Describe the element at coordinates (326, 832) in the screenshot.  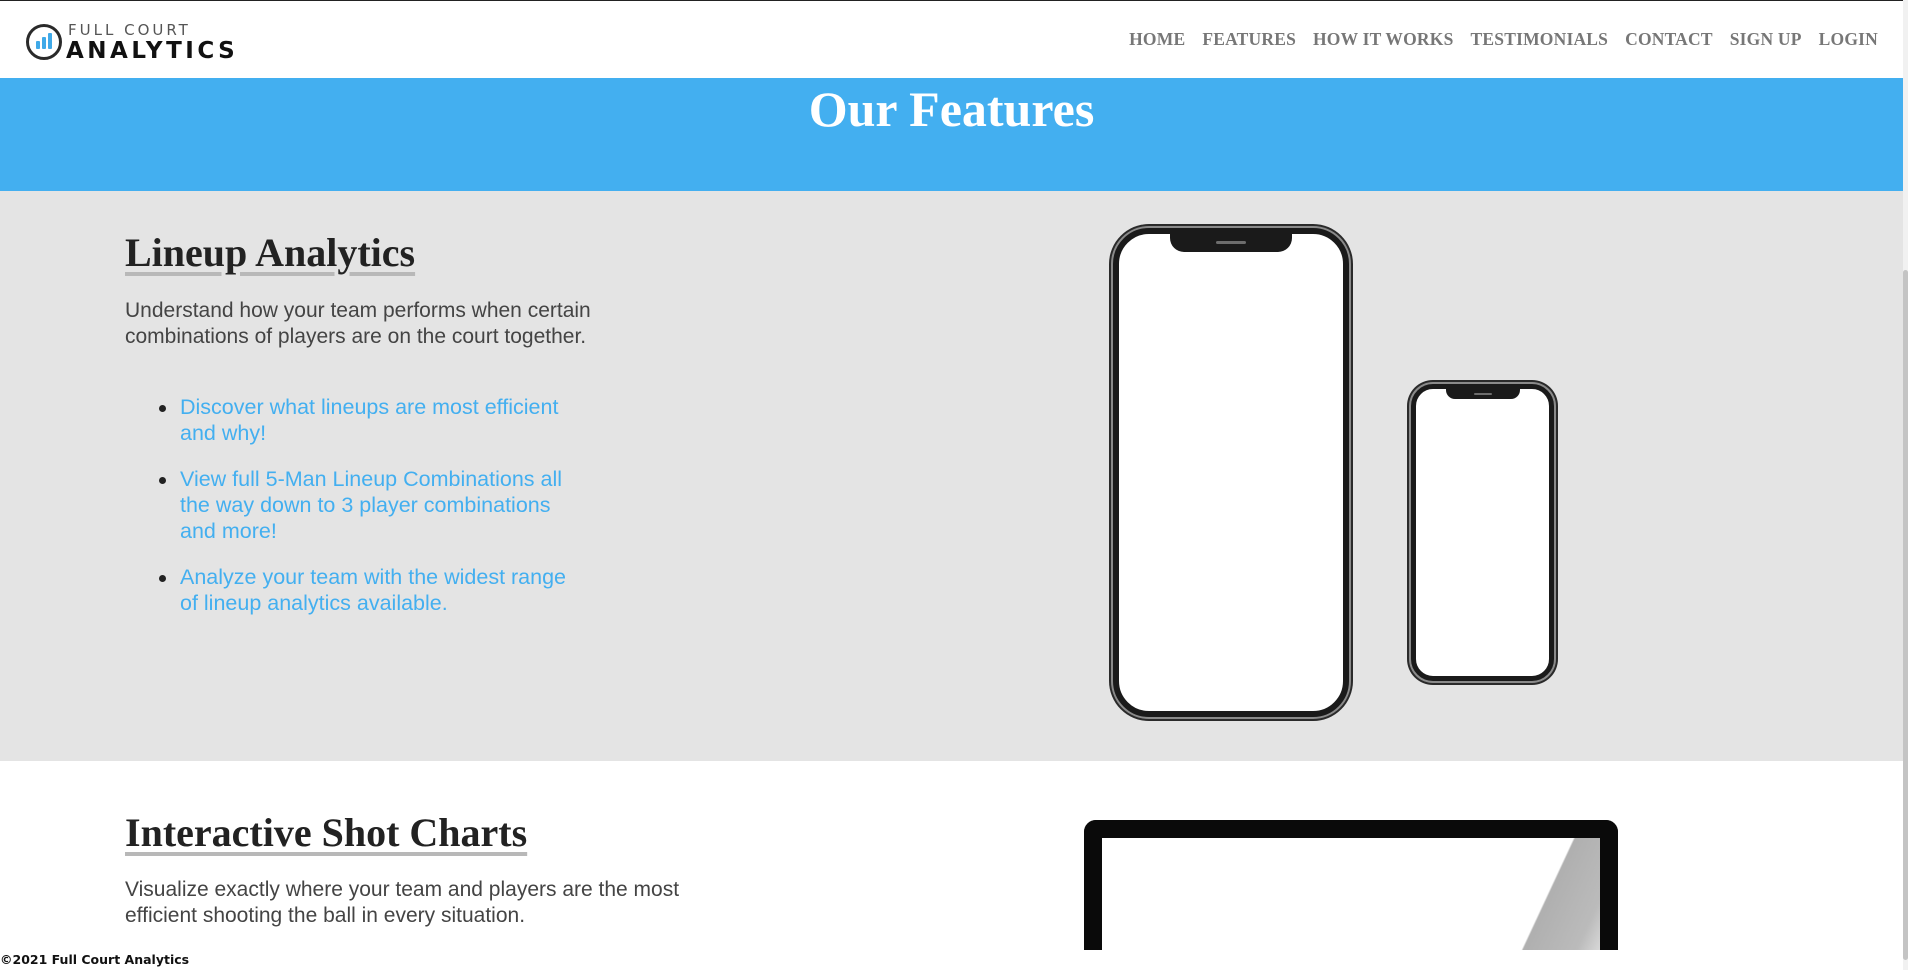
I see `feature-title: Interactive Shot Charts` at that location.